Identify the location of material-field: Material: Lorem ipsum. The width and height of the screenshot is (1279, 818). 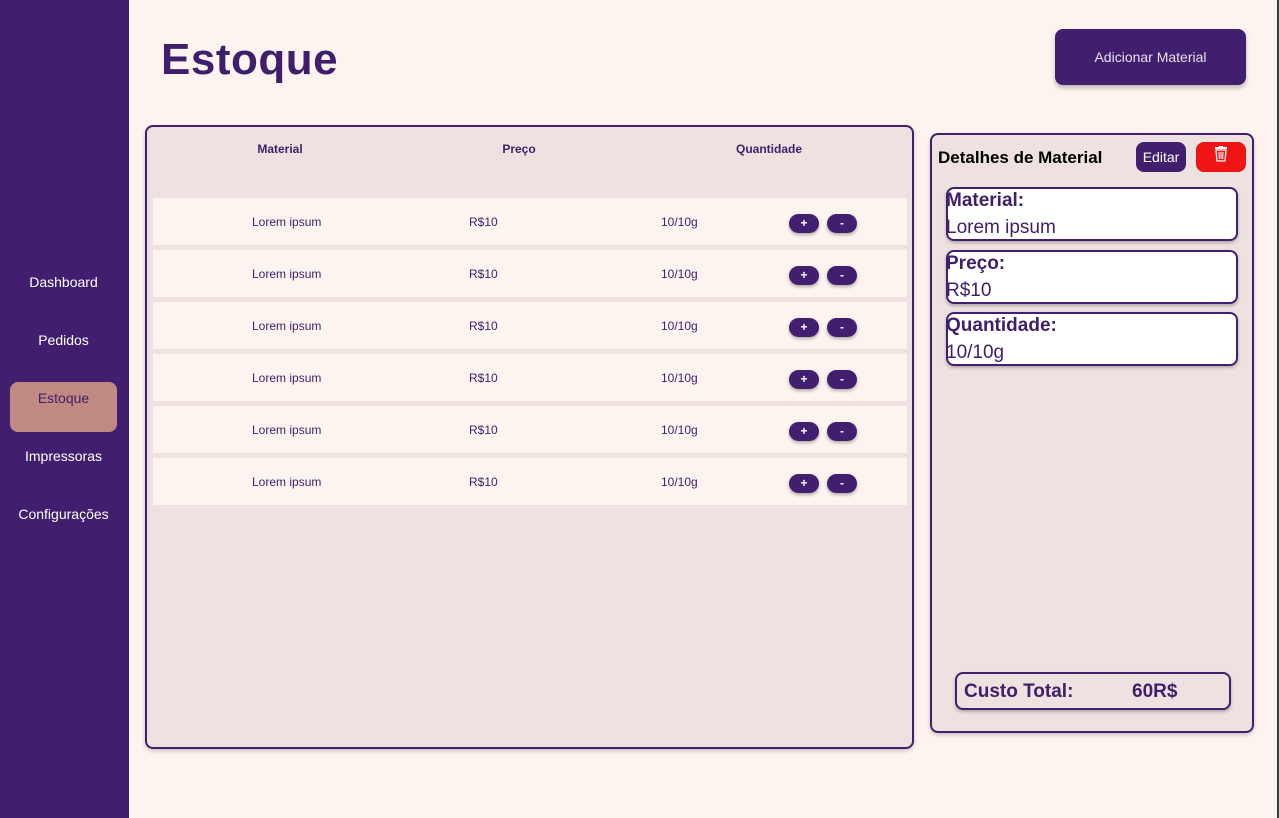
(1092, 214).